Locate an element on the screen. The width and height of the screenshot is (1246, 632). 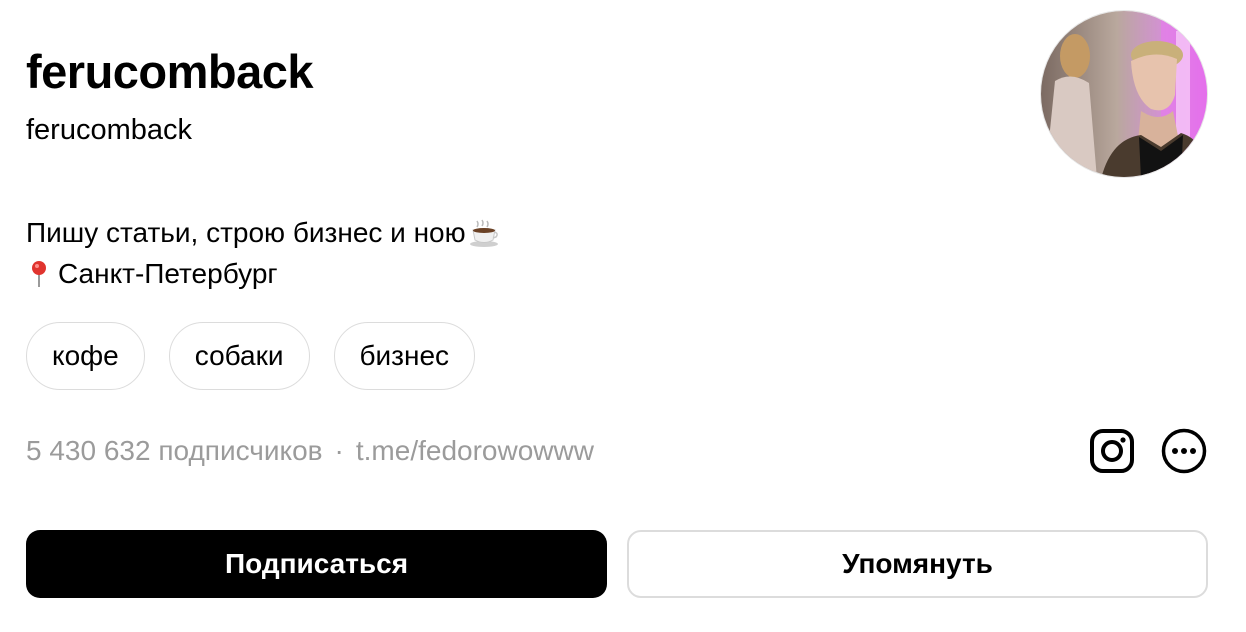
avatar is located at coordinates (1124, 94).